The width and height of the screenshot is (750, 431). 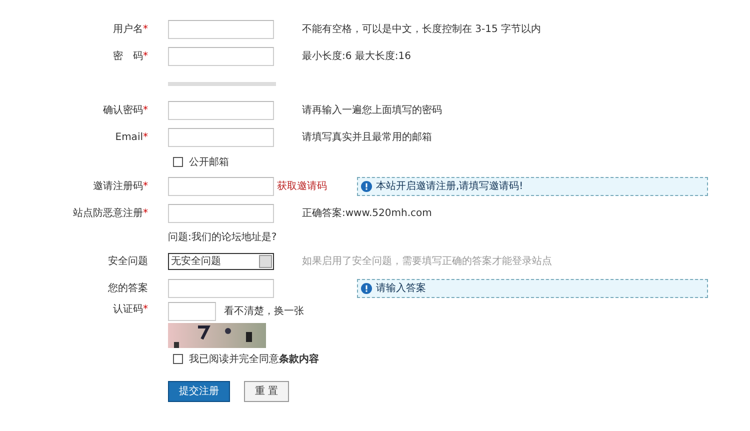 What do you see at coordinates (401, 289) in the screenshot?
I see `tip-text: 请输入答案` at bounding box center [401, 289].